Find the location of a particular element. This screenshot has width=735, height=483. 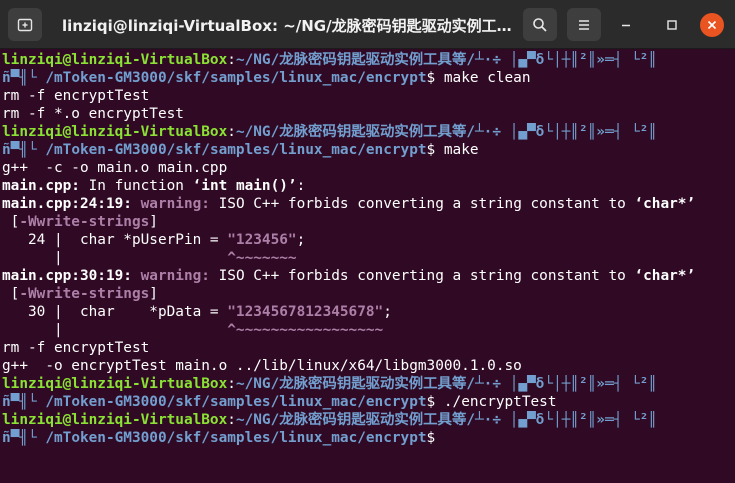

code-snippet-line: 24 | char *pUserPin = "123456"; is located at coordinates (154, 240).